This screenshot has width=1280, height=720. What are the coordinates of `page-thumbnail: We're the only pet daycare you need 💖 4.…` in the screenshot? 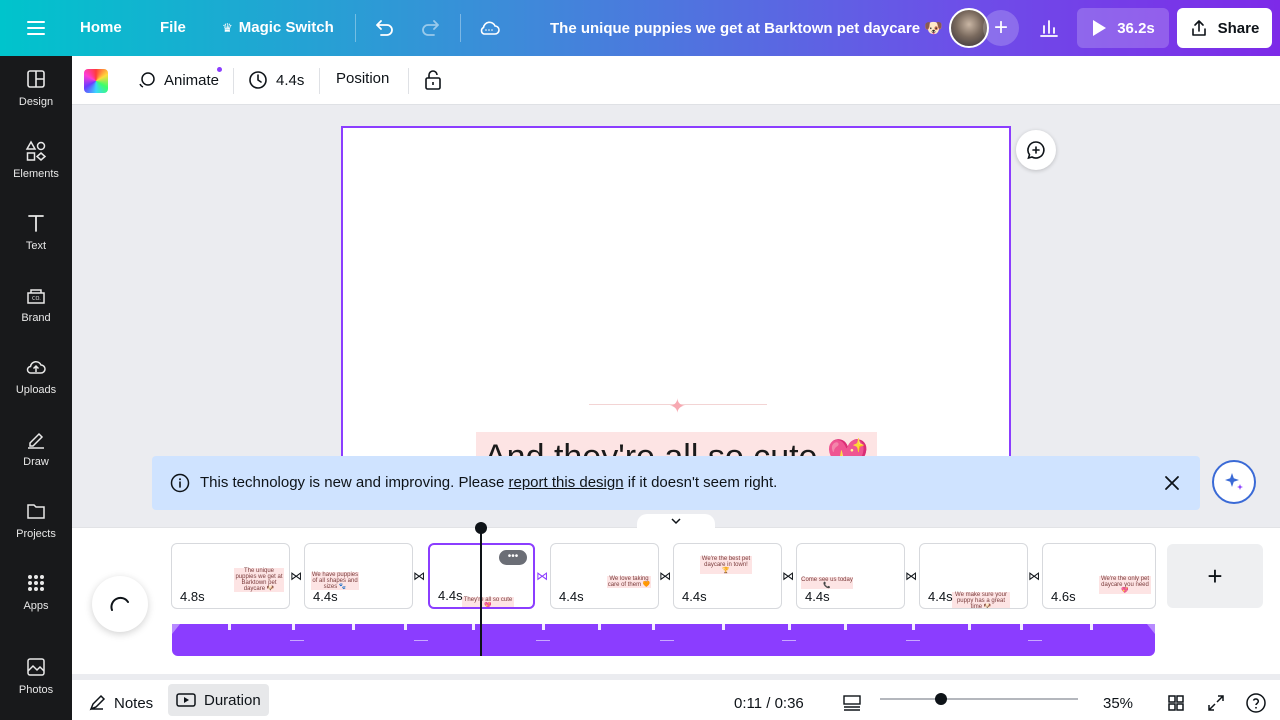 It's located at (1099, 576).